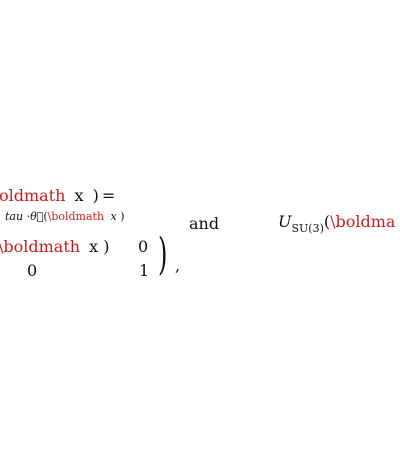 The width and height of the screenshot is (400, 468). Describe the element at coordinates (32, 270) in the screenshot. I see `matrix-cell-r2c1: 0` at that location.